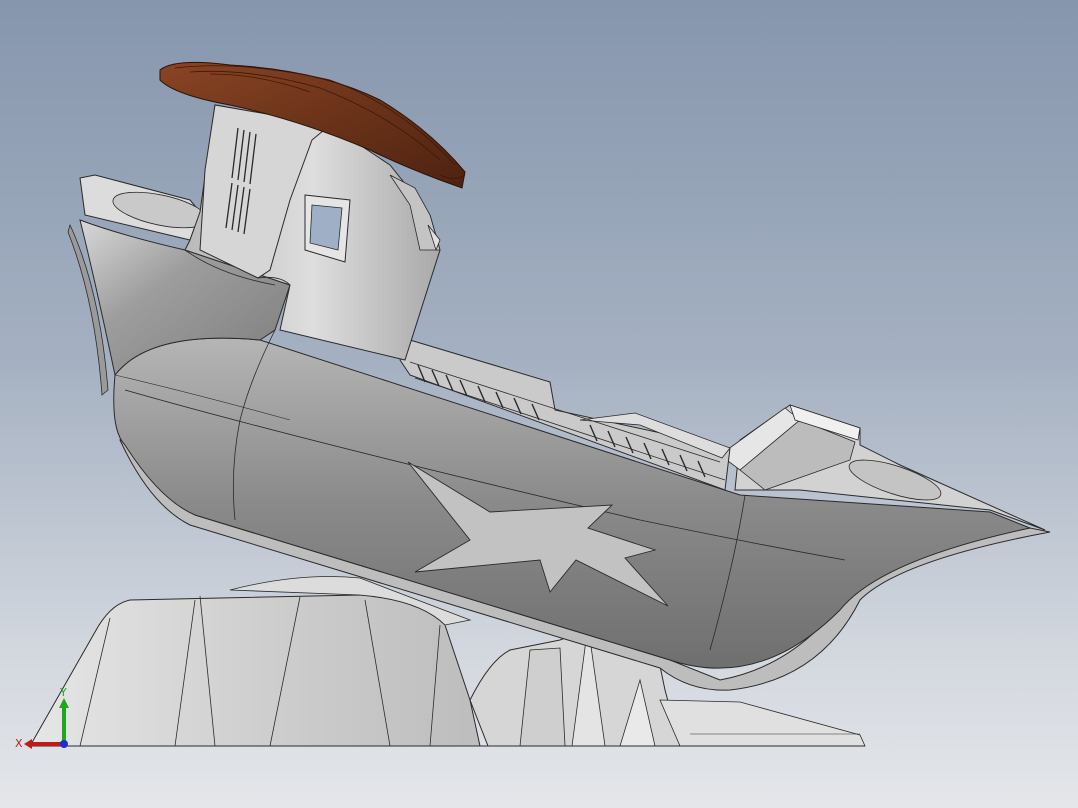  What do you see at coordinates (63, 692) in the screenshot?
I see `y-axis-label: Y` at bounding box center [63, 692].